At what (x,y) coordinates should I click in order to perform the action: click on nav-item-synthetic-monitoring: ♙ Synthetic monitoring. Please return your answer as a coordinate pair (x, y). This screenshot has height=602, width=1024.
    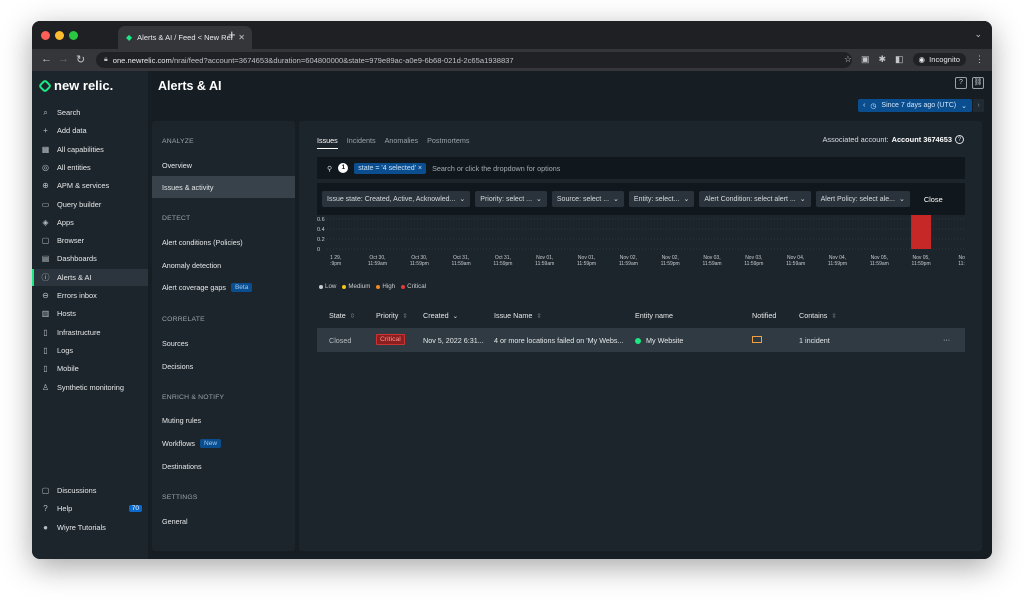
    Looking at the image, I should click on (90, 387).